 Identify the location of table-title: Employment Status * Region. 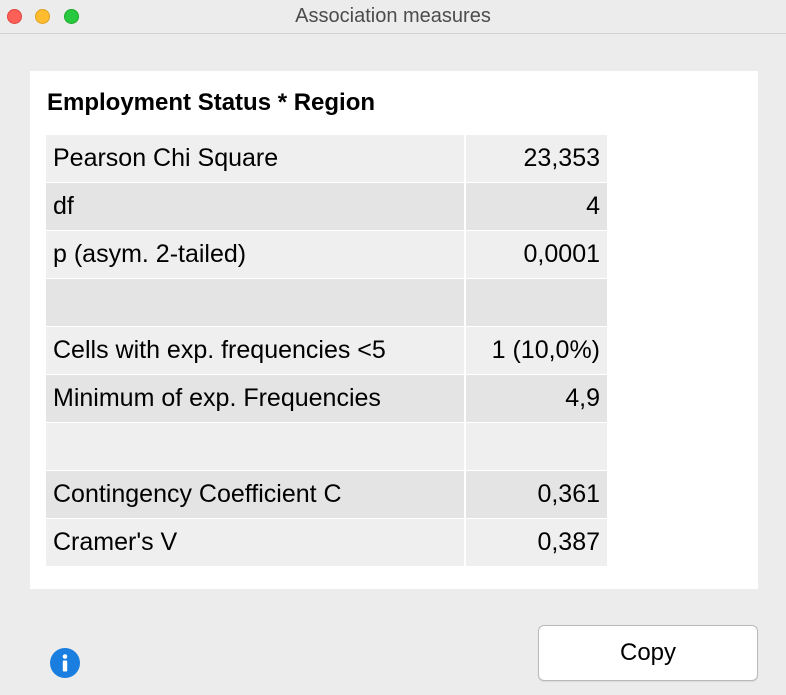
(211, 102).